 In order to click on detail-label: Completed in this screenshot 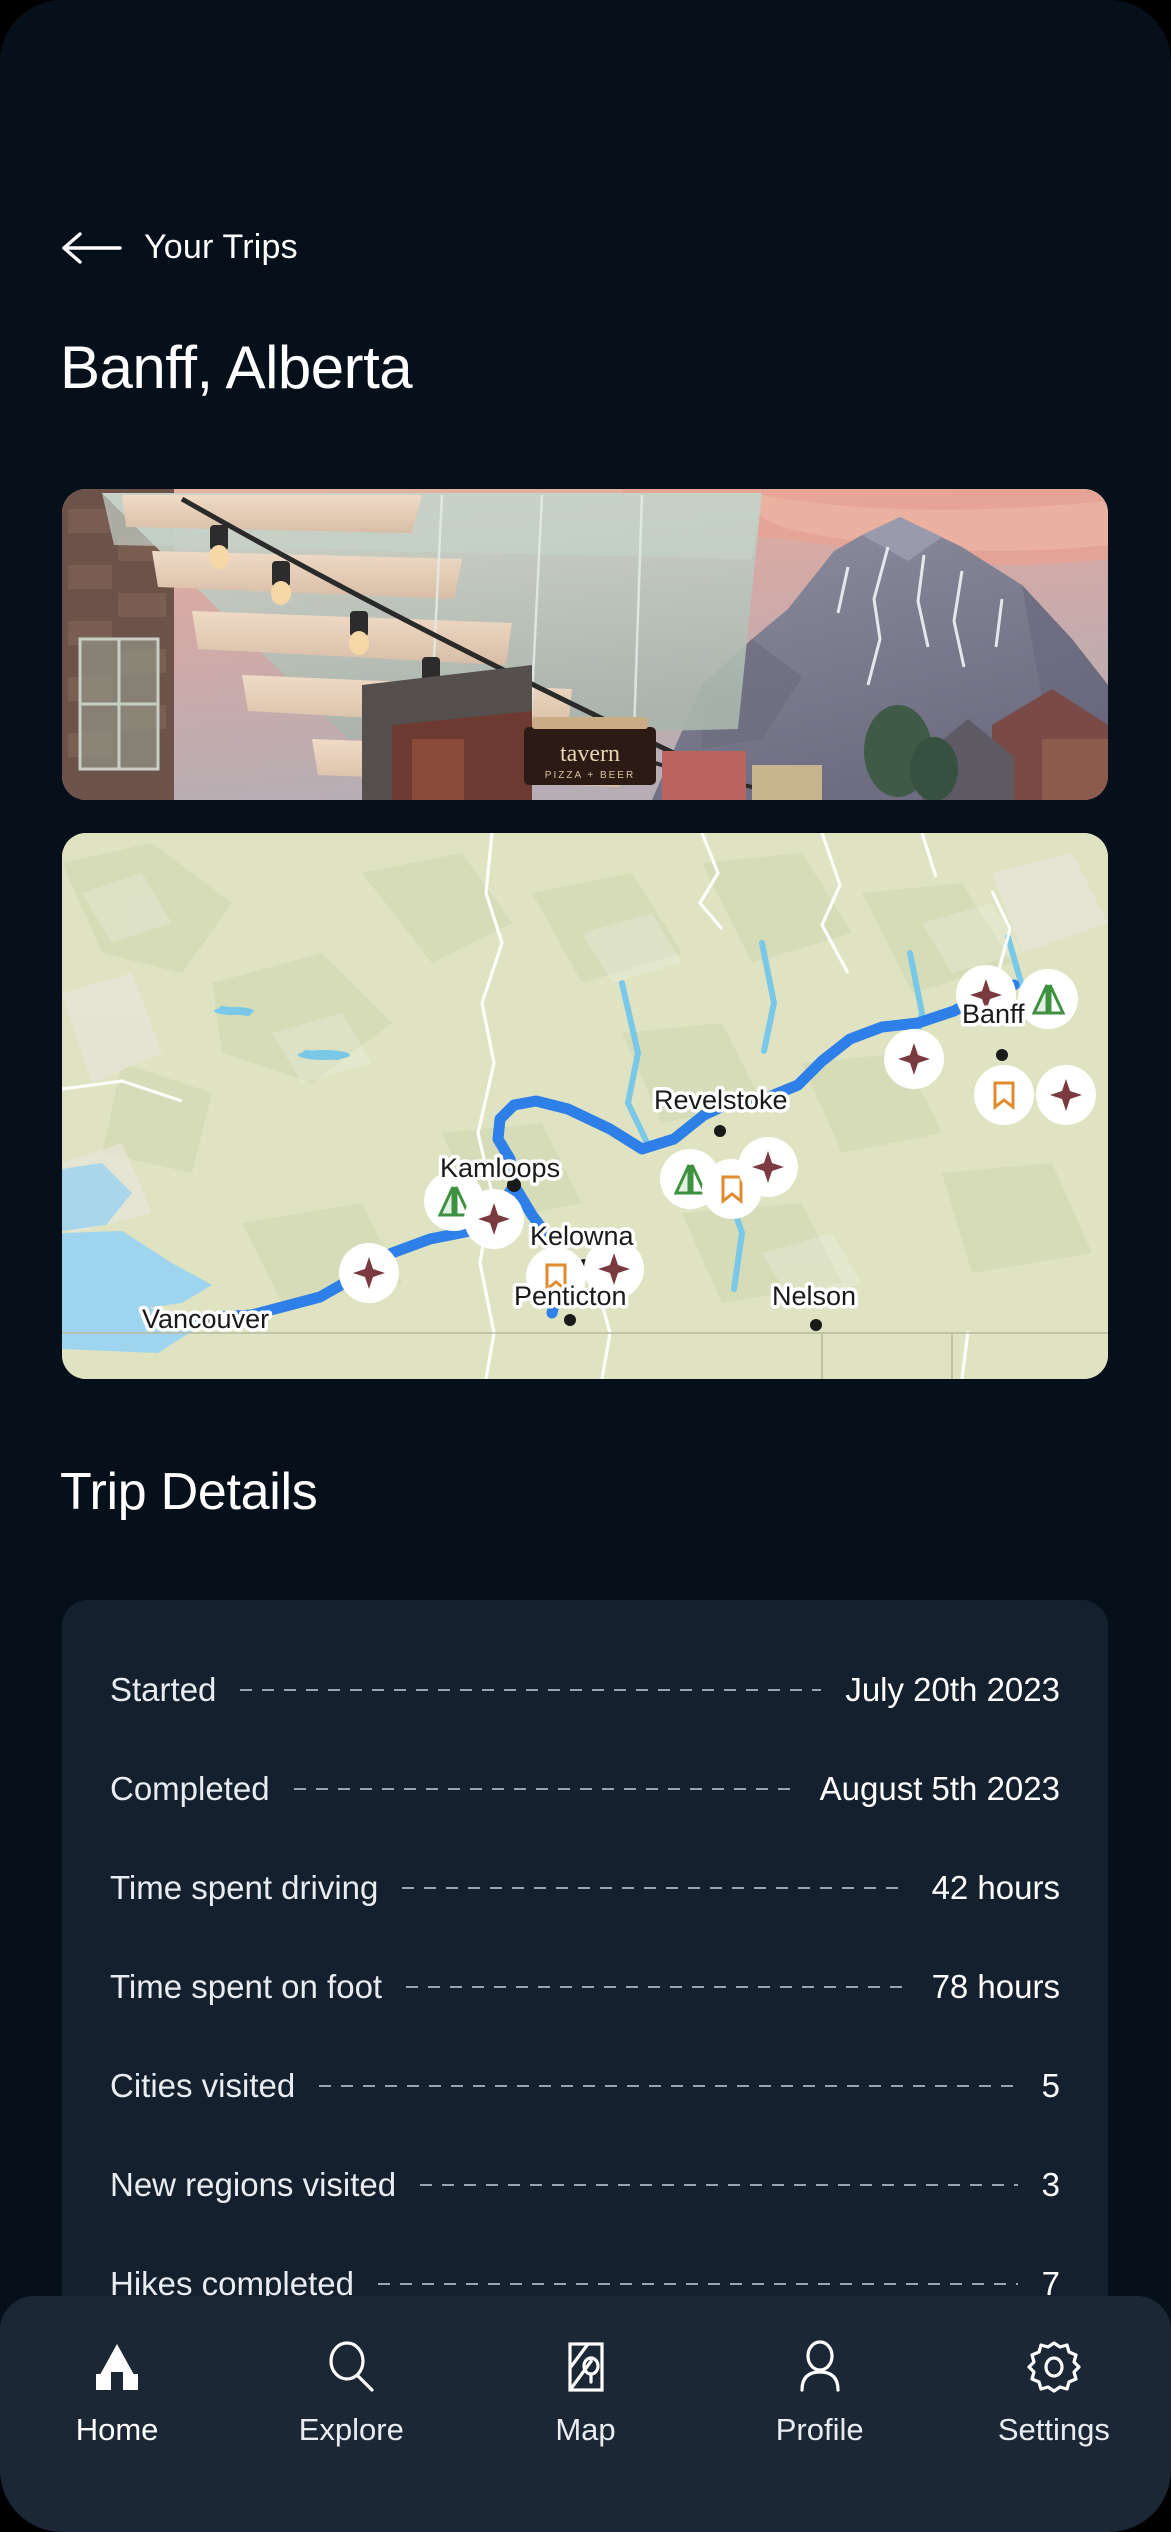, I will do `click(190, 1788)`.